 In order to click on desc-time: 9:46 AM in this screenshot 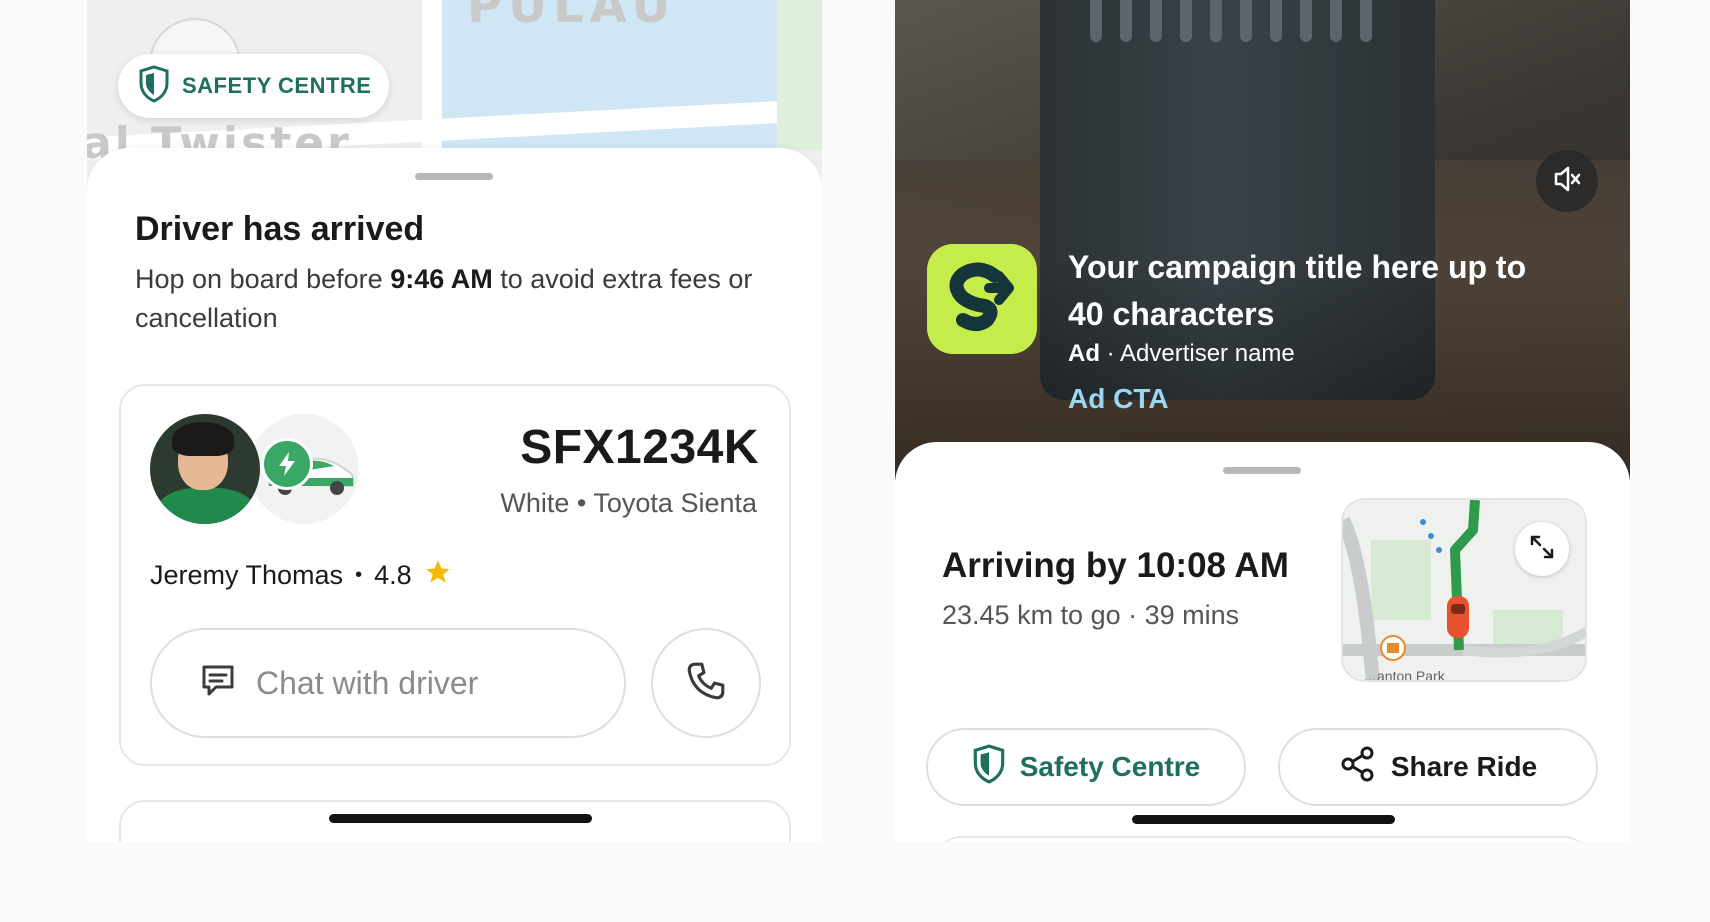, I will do `click(441, 279)`.